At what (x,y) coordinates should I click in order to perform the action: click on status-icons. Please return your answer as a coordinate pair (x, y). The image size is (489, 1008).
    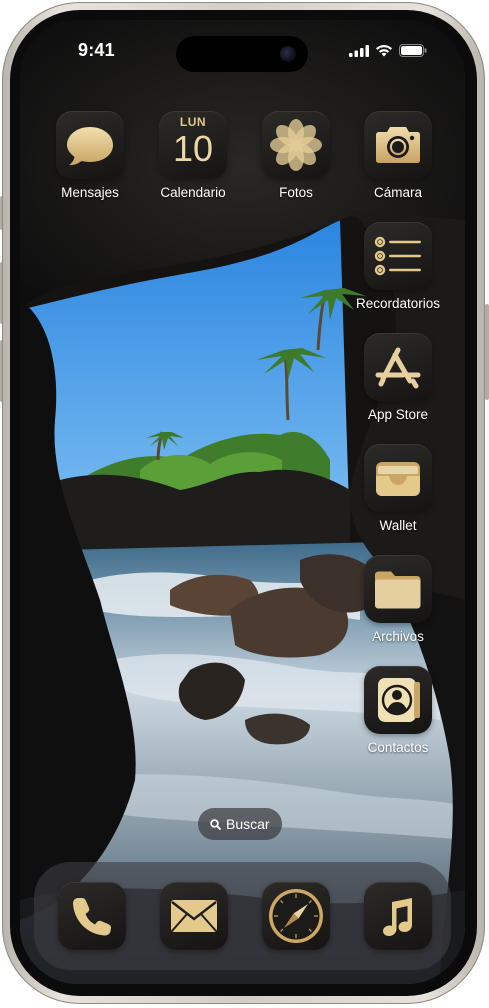
    Looking at the image, I should click on (388, 50).